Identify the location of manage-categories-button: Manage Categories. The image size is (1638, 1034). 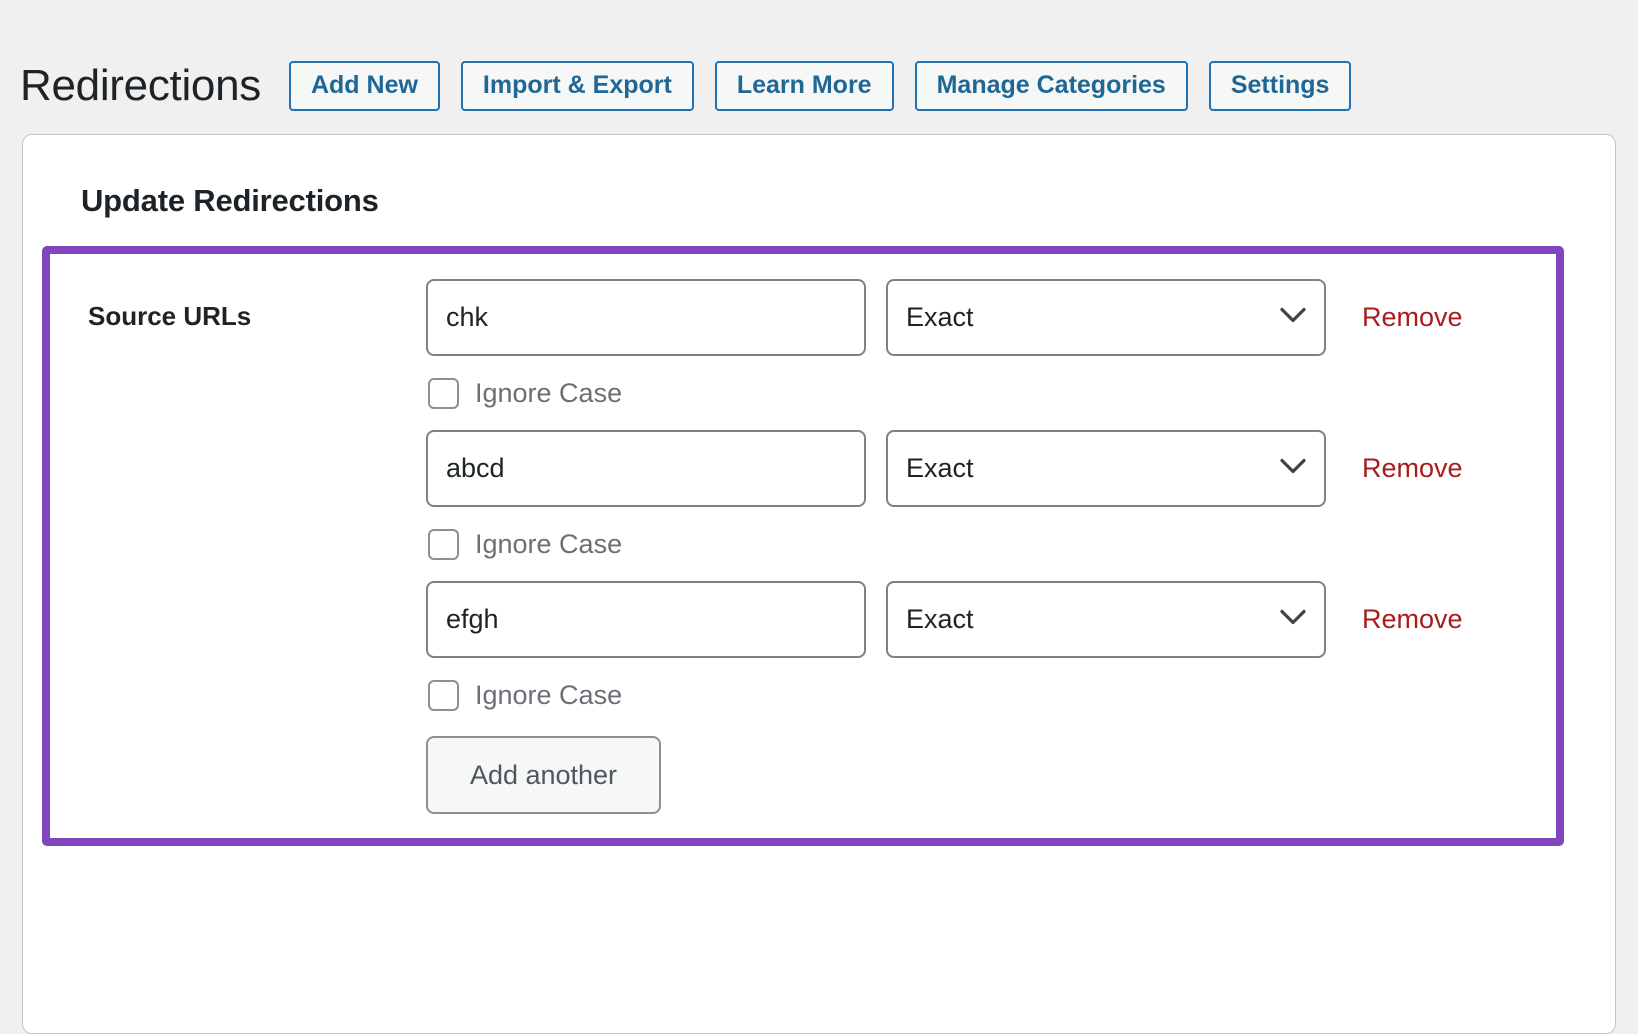
(1051, 85).